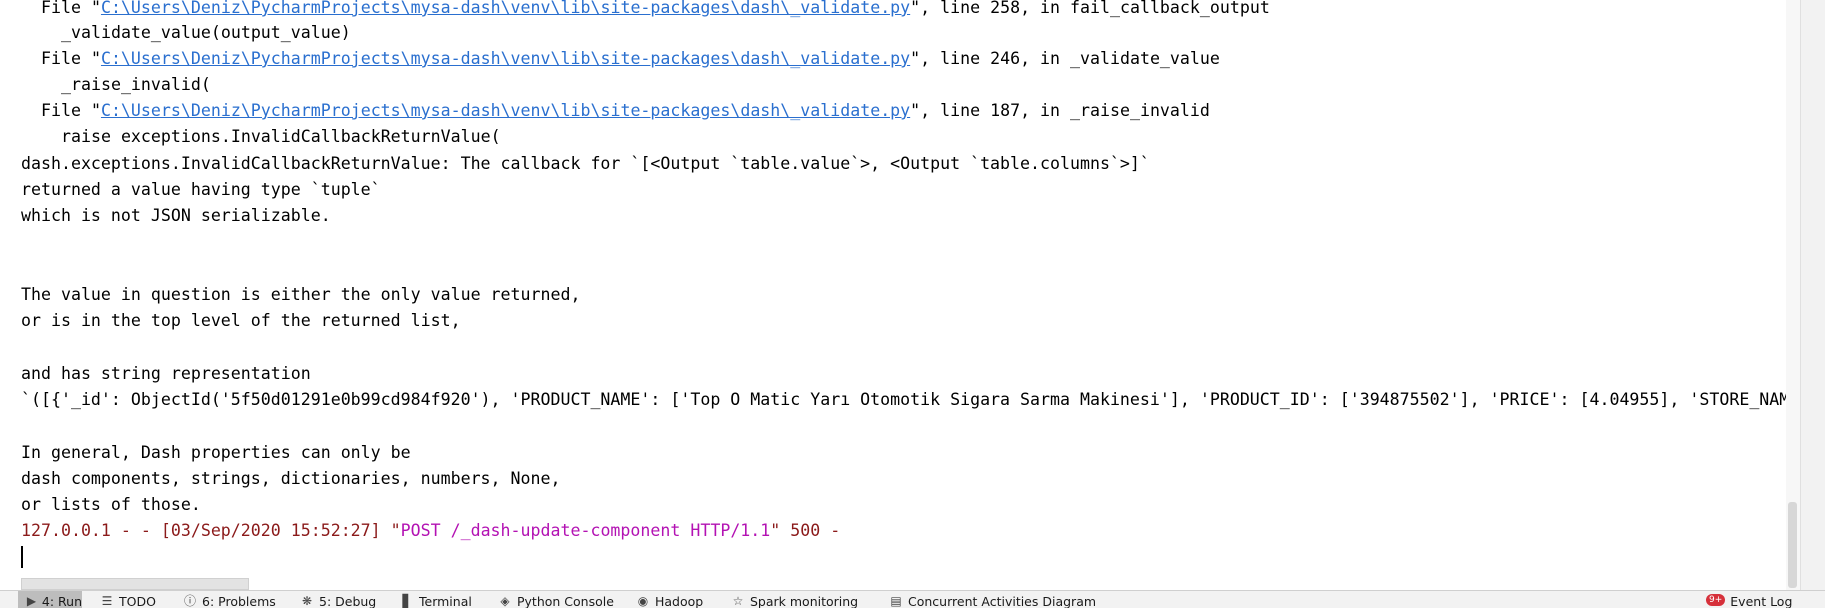 Image resolution: width=1825 pixels, height=608 pixels. What do you see at coordinates (206, 32) in the screenshot?
I see `traceback-code: _validate_value(output_value)` at bounding box center [206, 32].